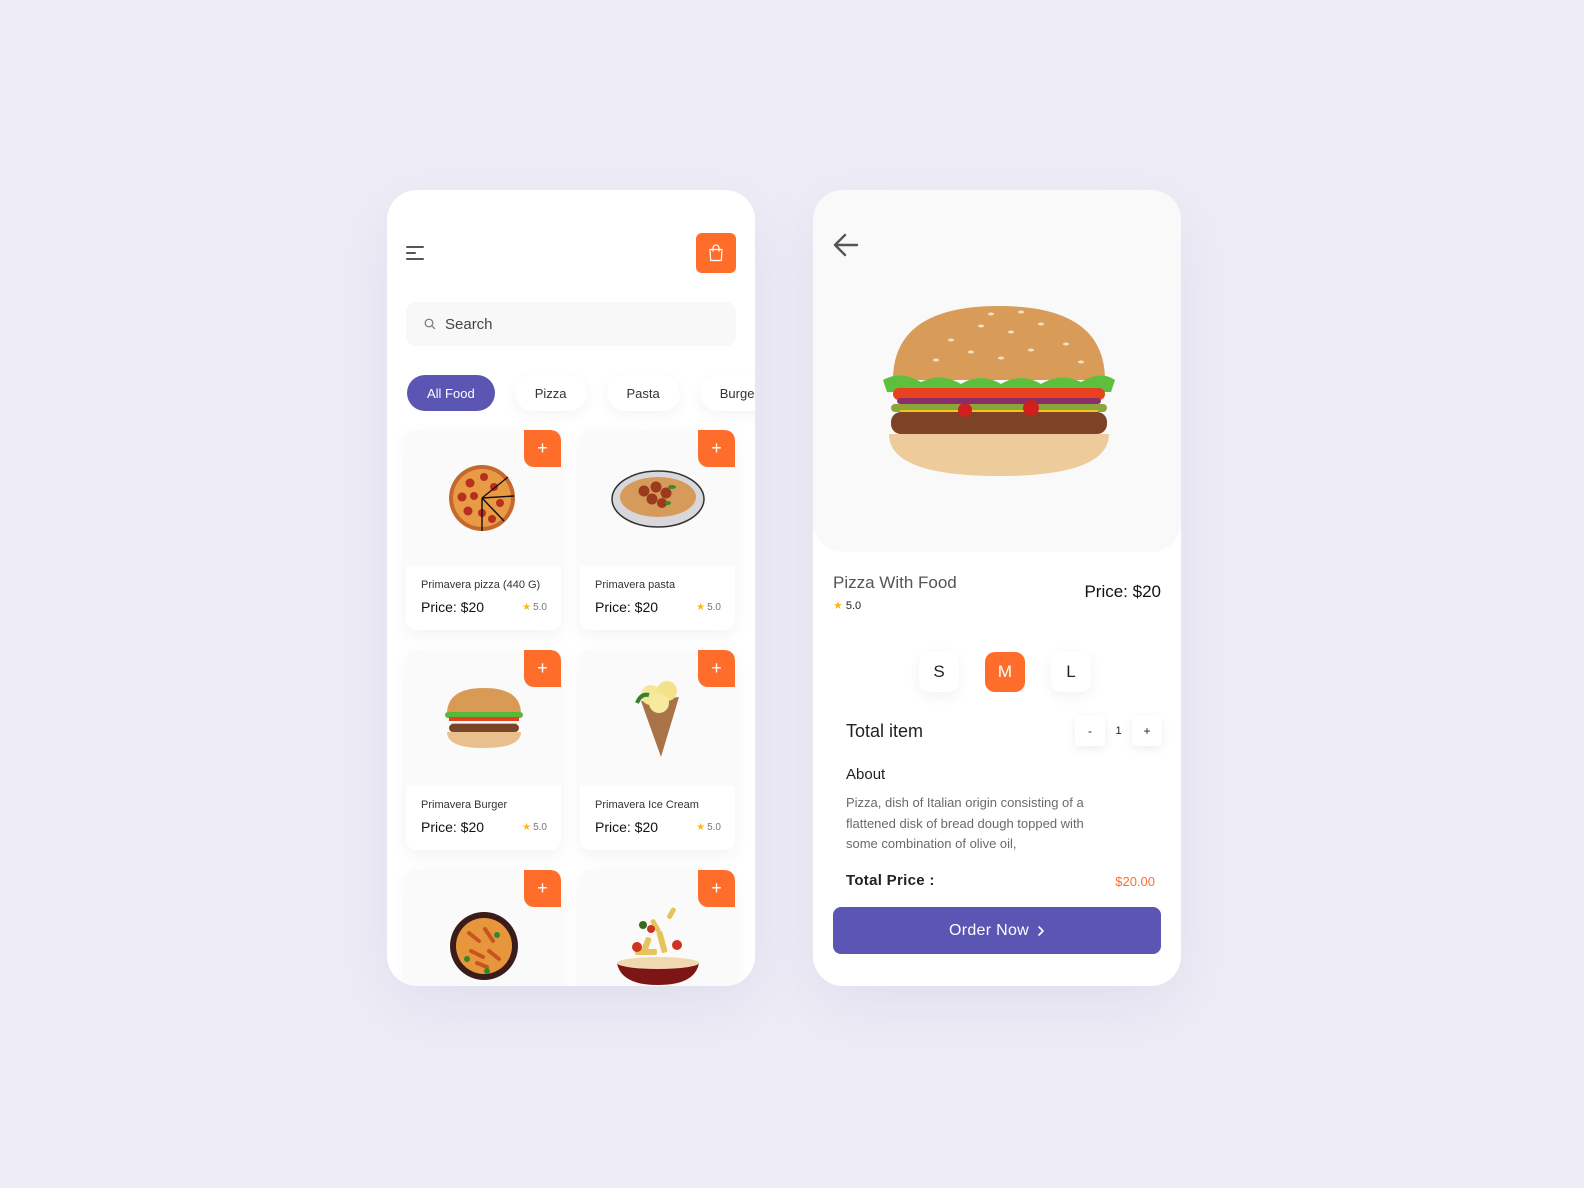  Describe the element at coordinates (481, 585) in the screenshot. I see `food-name: Primavera pizza (440 G)` at that location.